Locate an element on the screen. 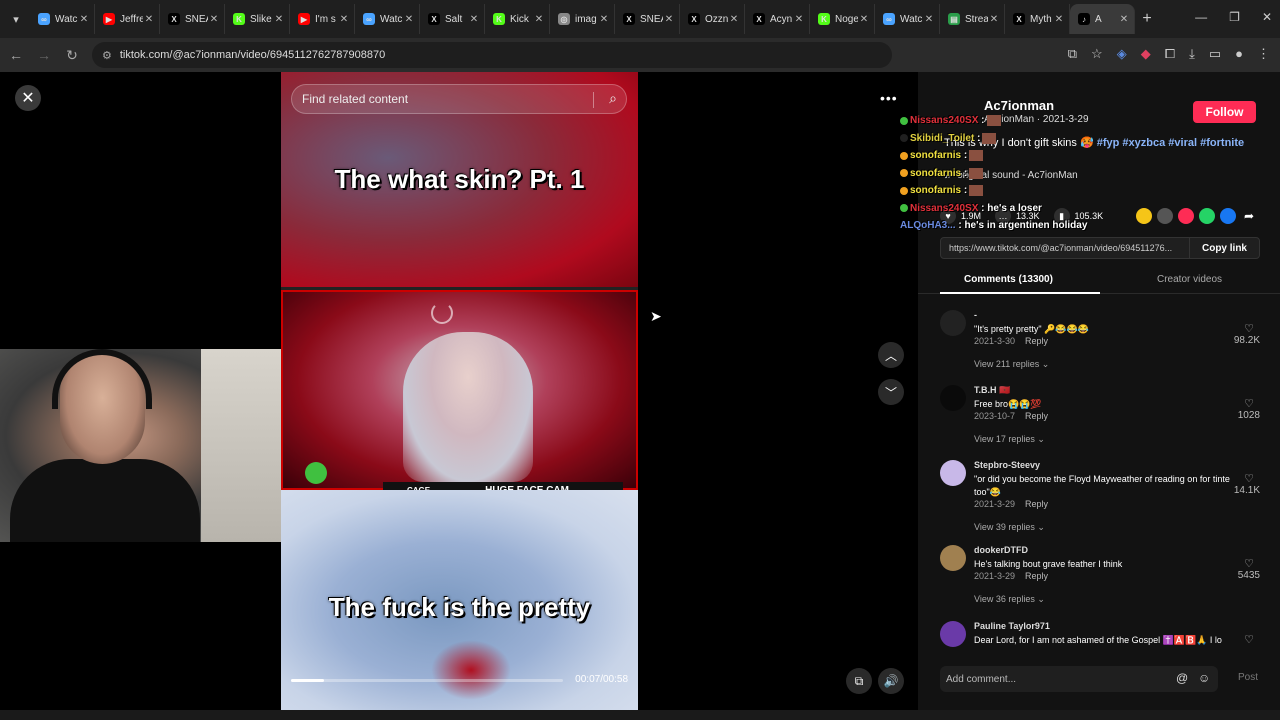 This screenshot has height=720, width=1280. view-replies-button: View 36 replies ⌄ is located at coordinates (1009, 599).